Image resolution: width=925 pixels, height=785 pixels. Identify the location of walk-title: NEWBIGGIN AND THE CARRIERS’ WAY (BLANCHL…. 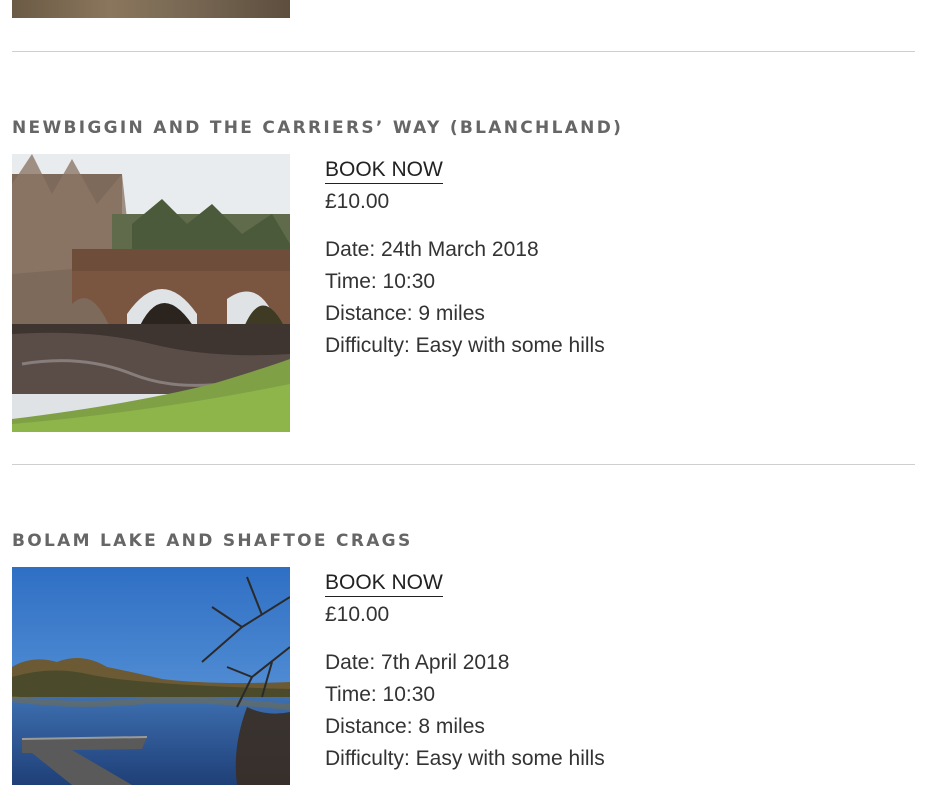
(463, 128).